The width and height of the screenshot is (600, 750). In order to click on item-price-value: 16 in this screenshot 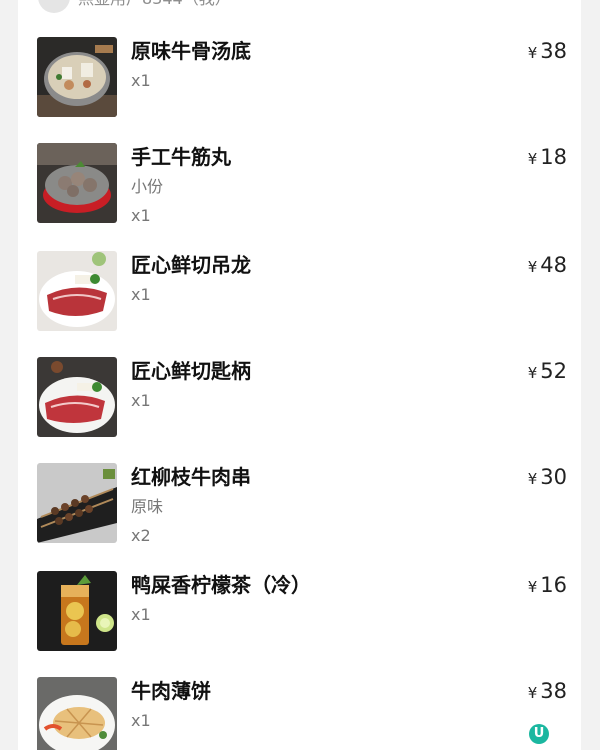, I will do `click(553, 585)`.